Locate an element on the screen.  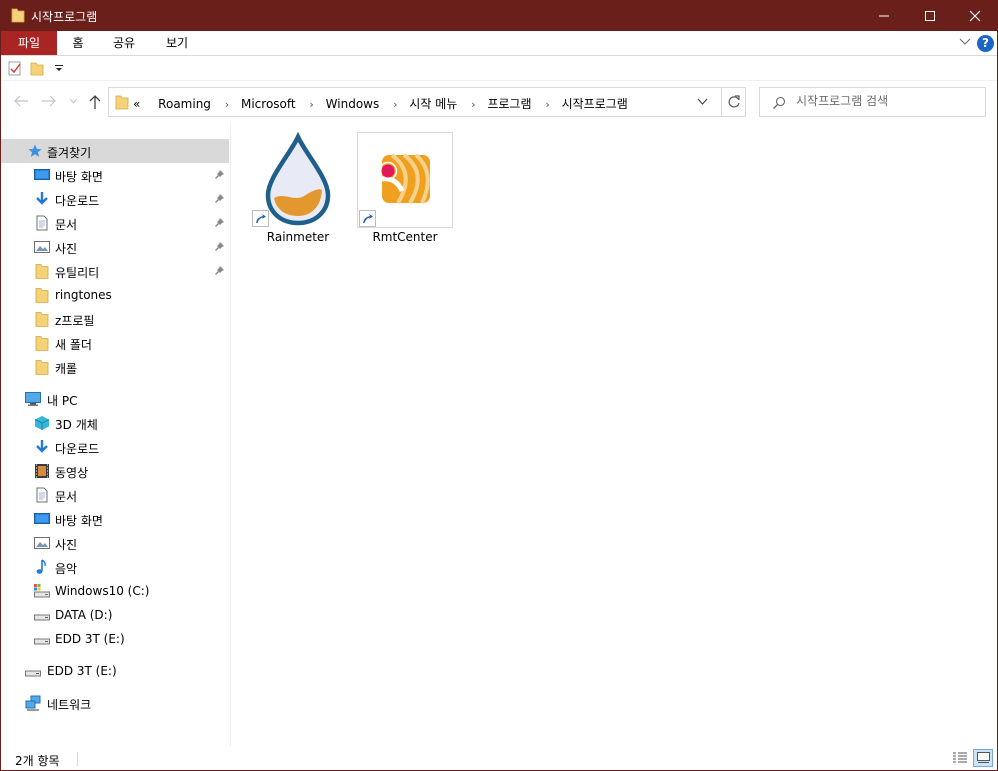
search-input is located at coordinates (886, 101).